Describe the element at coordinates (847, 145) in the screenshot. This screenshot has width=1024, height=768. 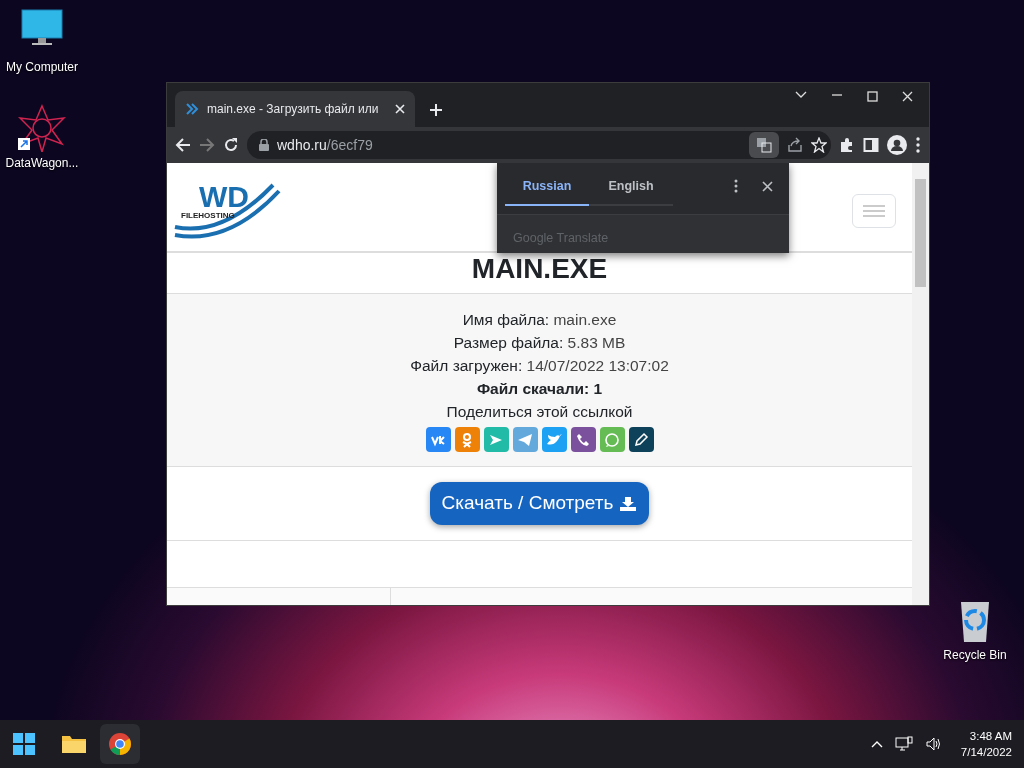
I see `puzzle-icon` at that location.